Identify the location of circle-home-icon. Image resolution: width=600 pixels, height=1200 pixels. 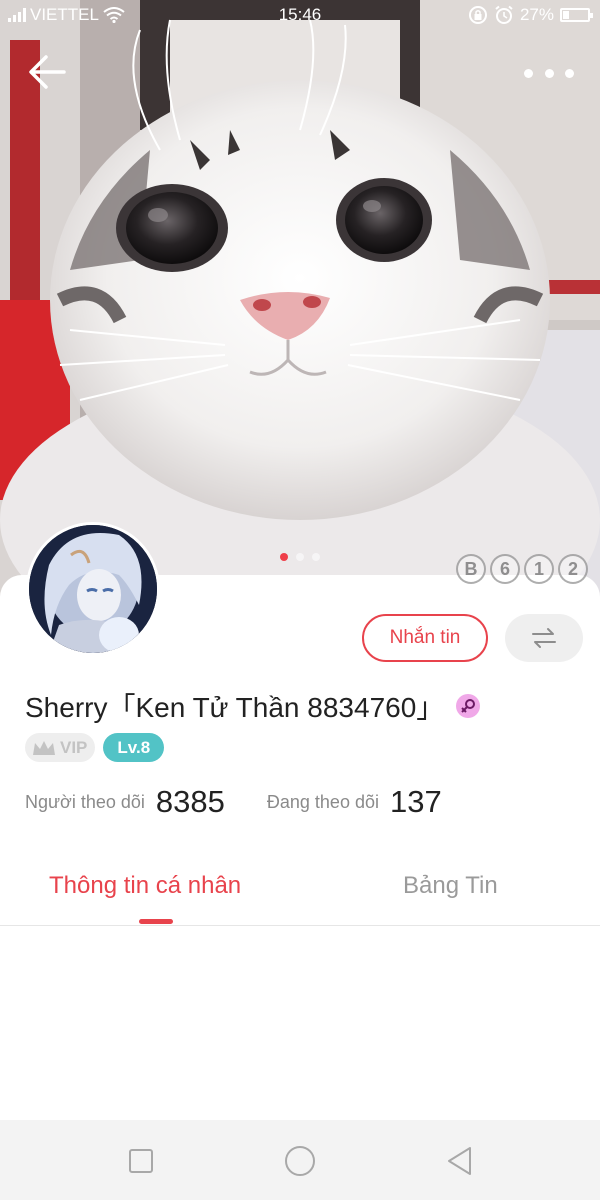
(300, 1161).